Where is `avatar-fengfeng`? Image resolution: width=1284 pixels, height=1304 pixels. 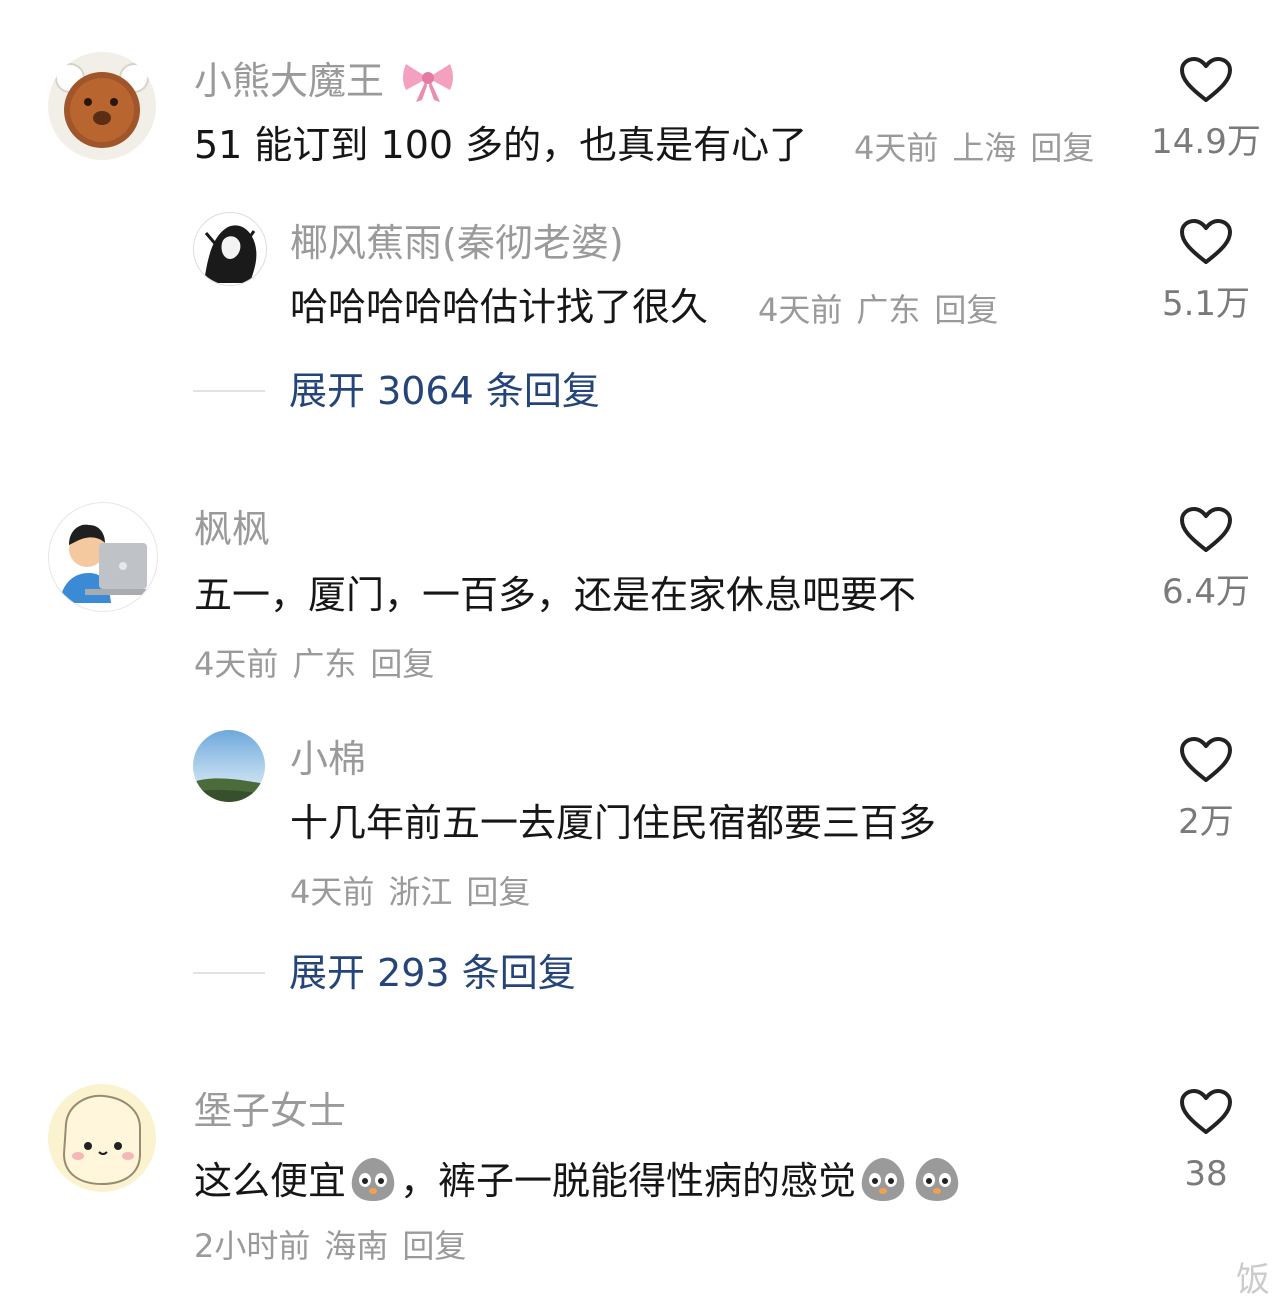 avatar-fengfeng is located at coordinates (103, 557).